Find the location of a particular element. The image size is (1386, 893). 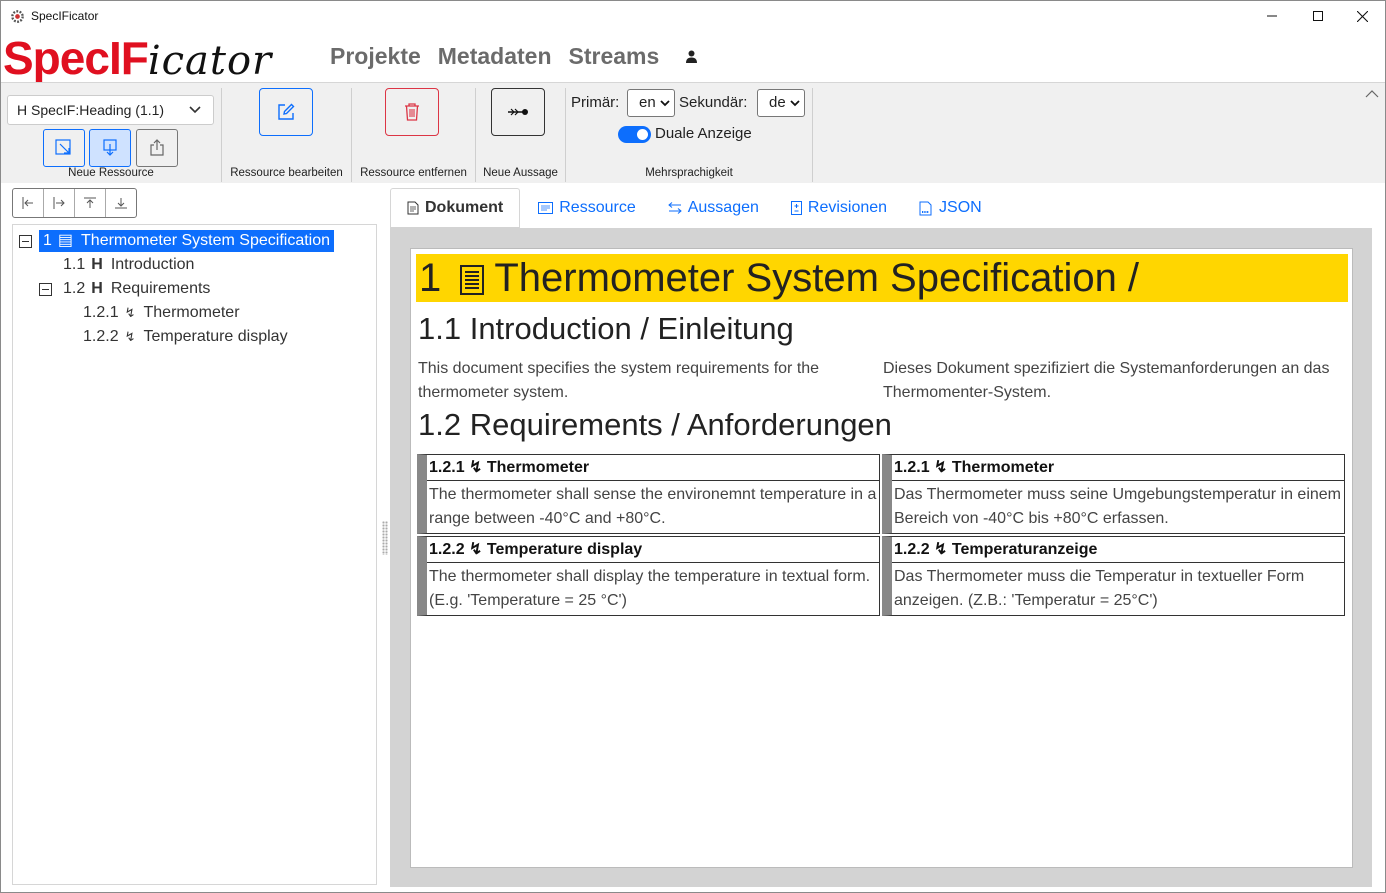

tree-node-num: 1.1 is located at coordinates (74, 264).